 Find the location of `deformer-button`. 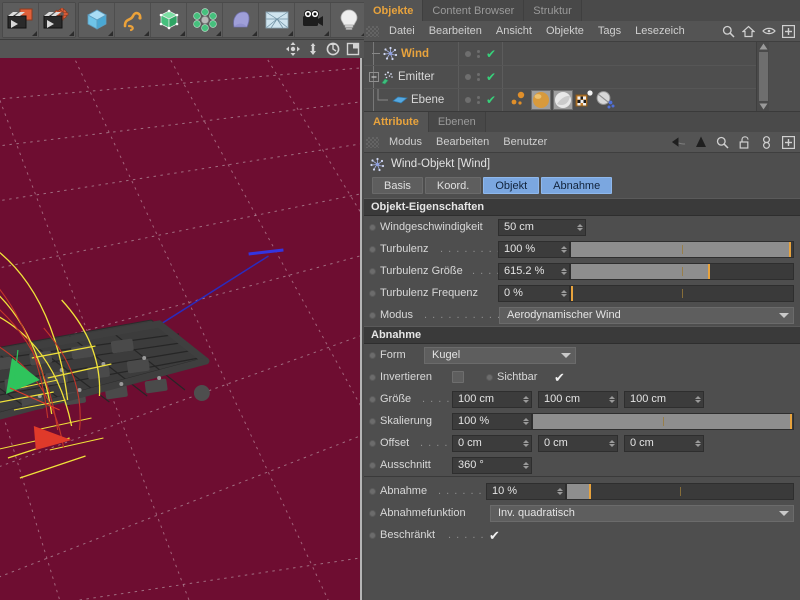

deformer-button is located at coordinates (241, 19).